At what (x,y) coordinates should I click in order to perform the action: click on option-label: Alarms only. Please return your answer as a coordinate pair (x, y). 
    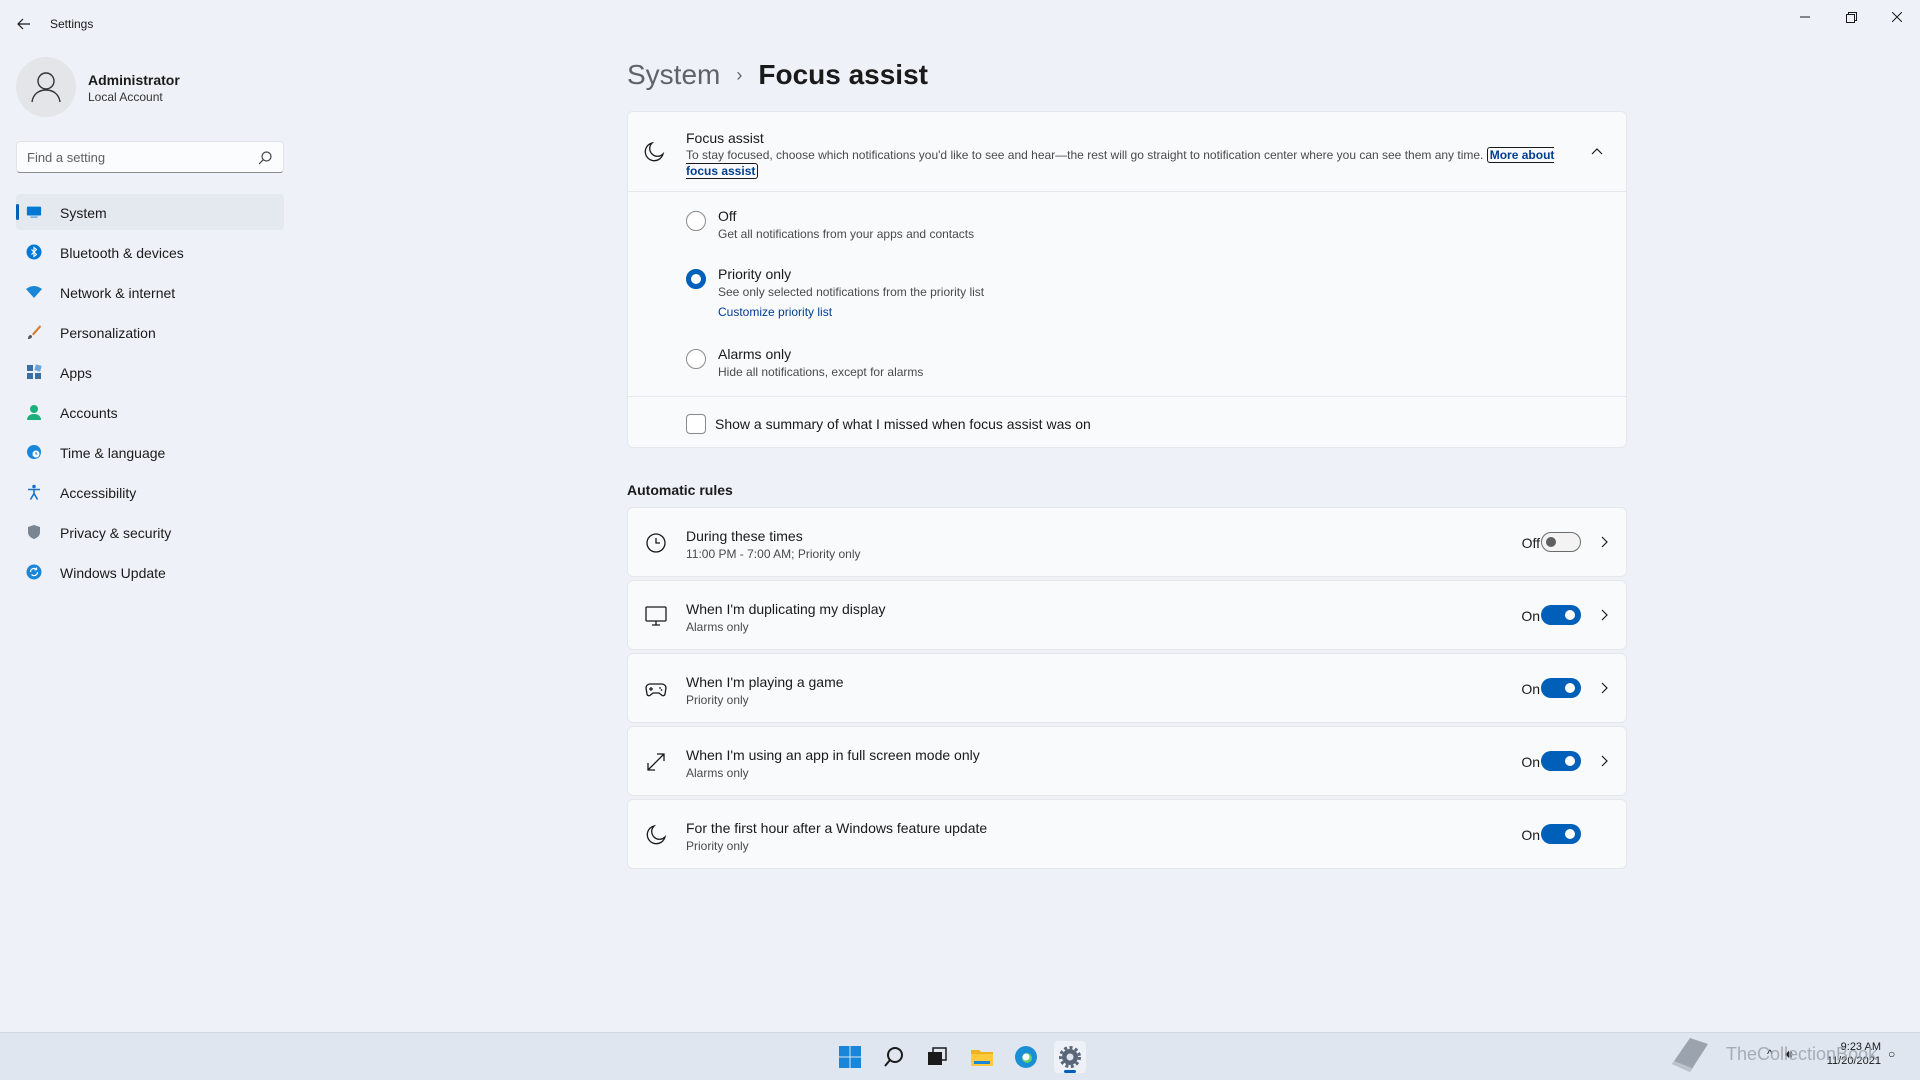
    Looking at the image, I should click on (755, 354).